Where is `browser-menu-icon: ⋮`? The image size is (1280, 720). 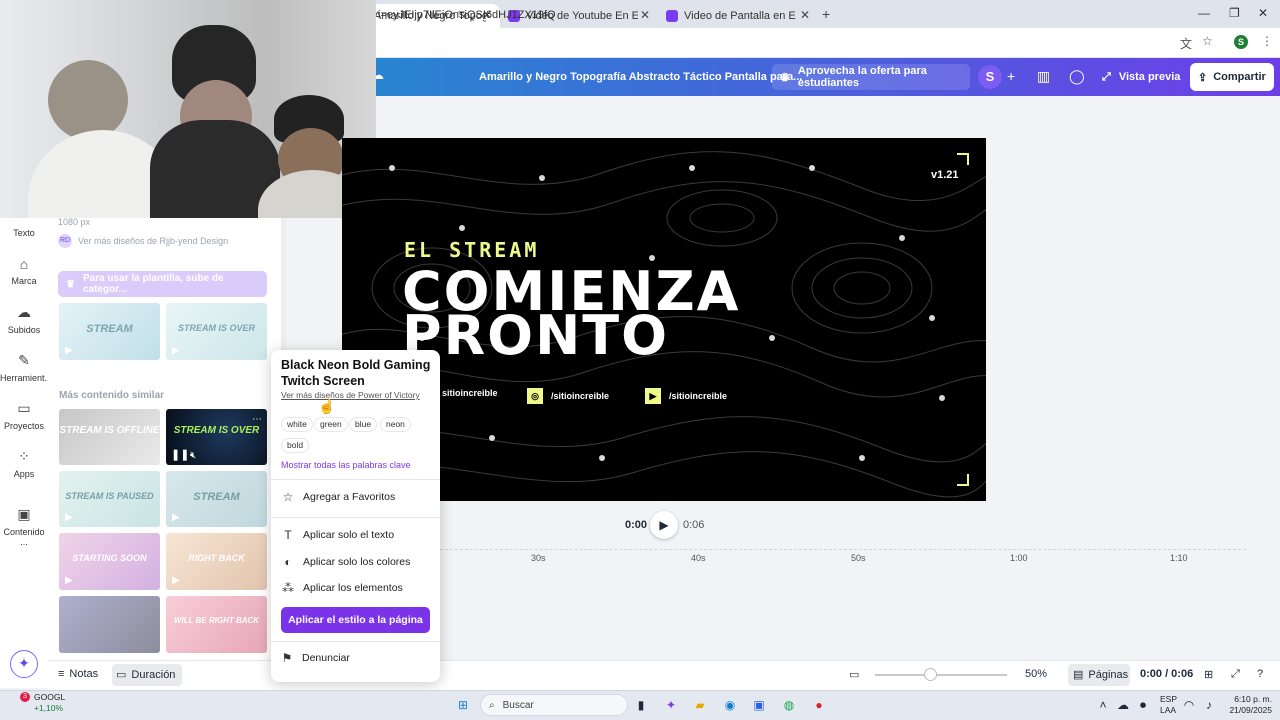
browser-menu-icon: ⋮ is located at coordinates (1267, 41).